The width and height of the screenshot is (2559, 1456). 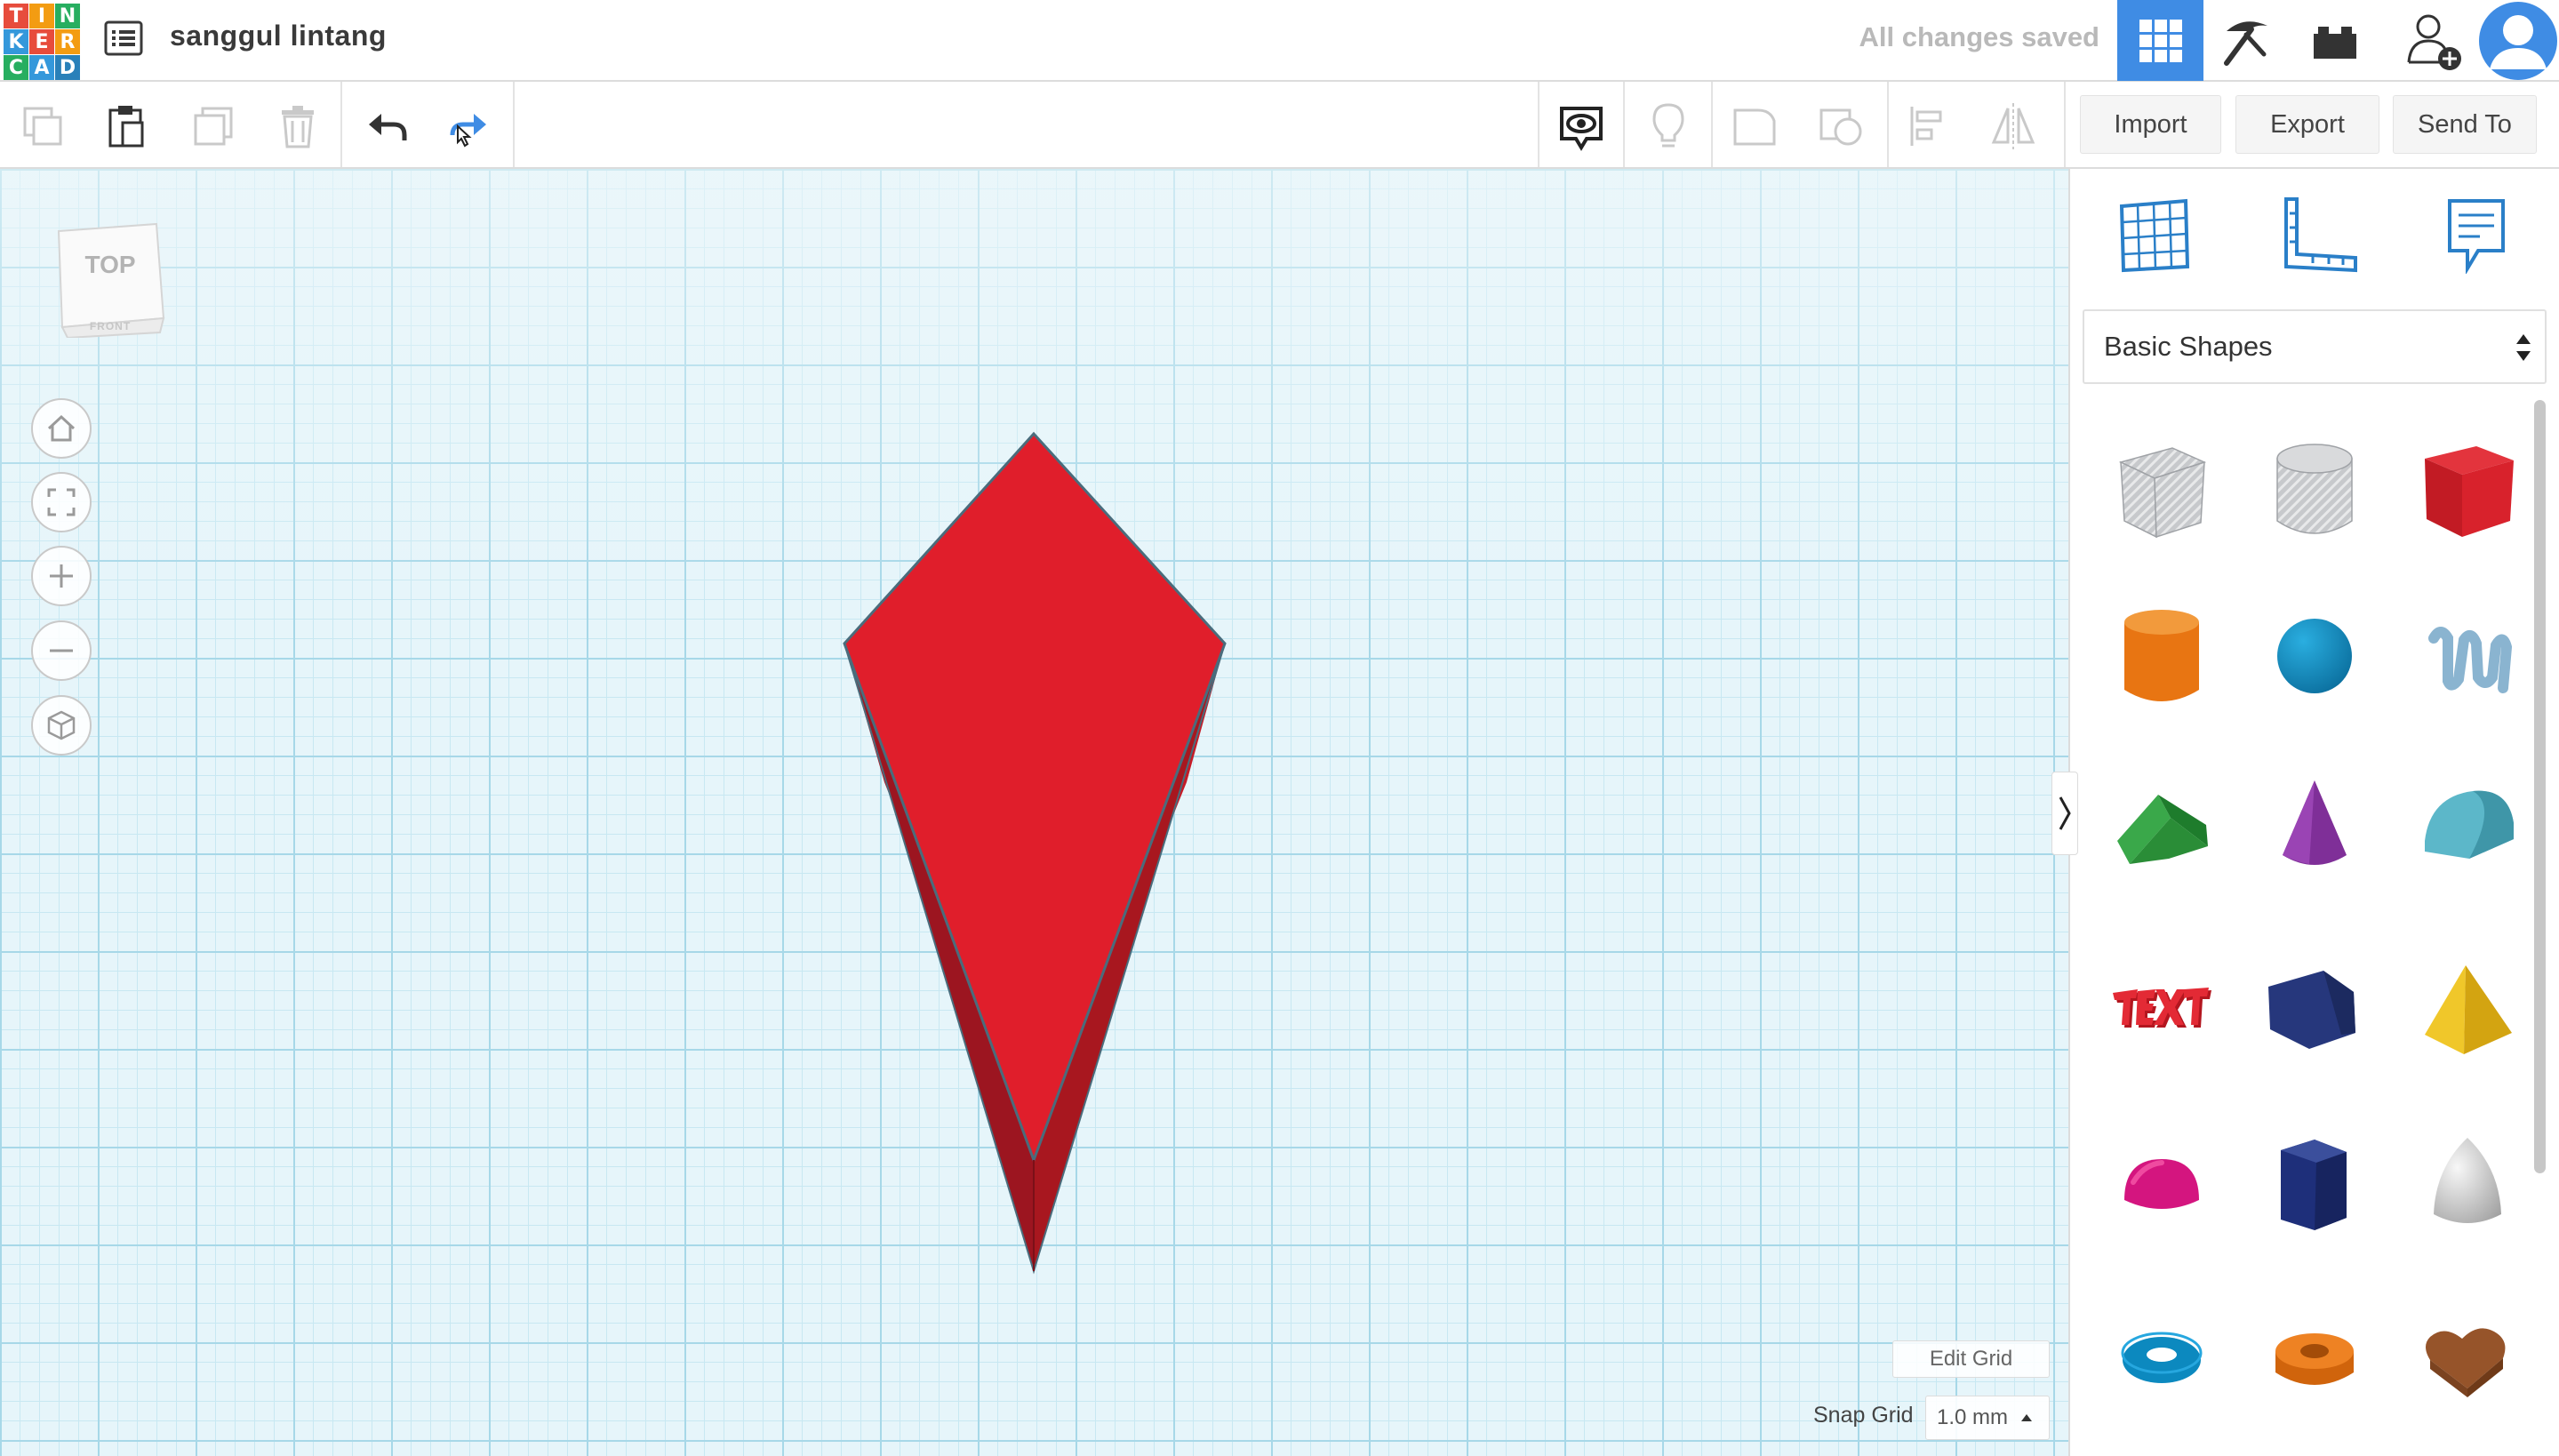 I want to click on shape-cylinder, so click(x=2161, y=656).